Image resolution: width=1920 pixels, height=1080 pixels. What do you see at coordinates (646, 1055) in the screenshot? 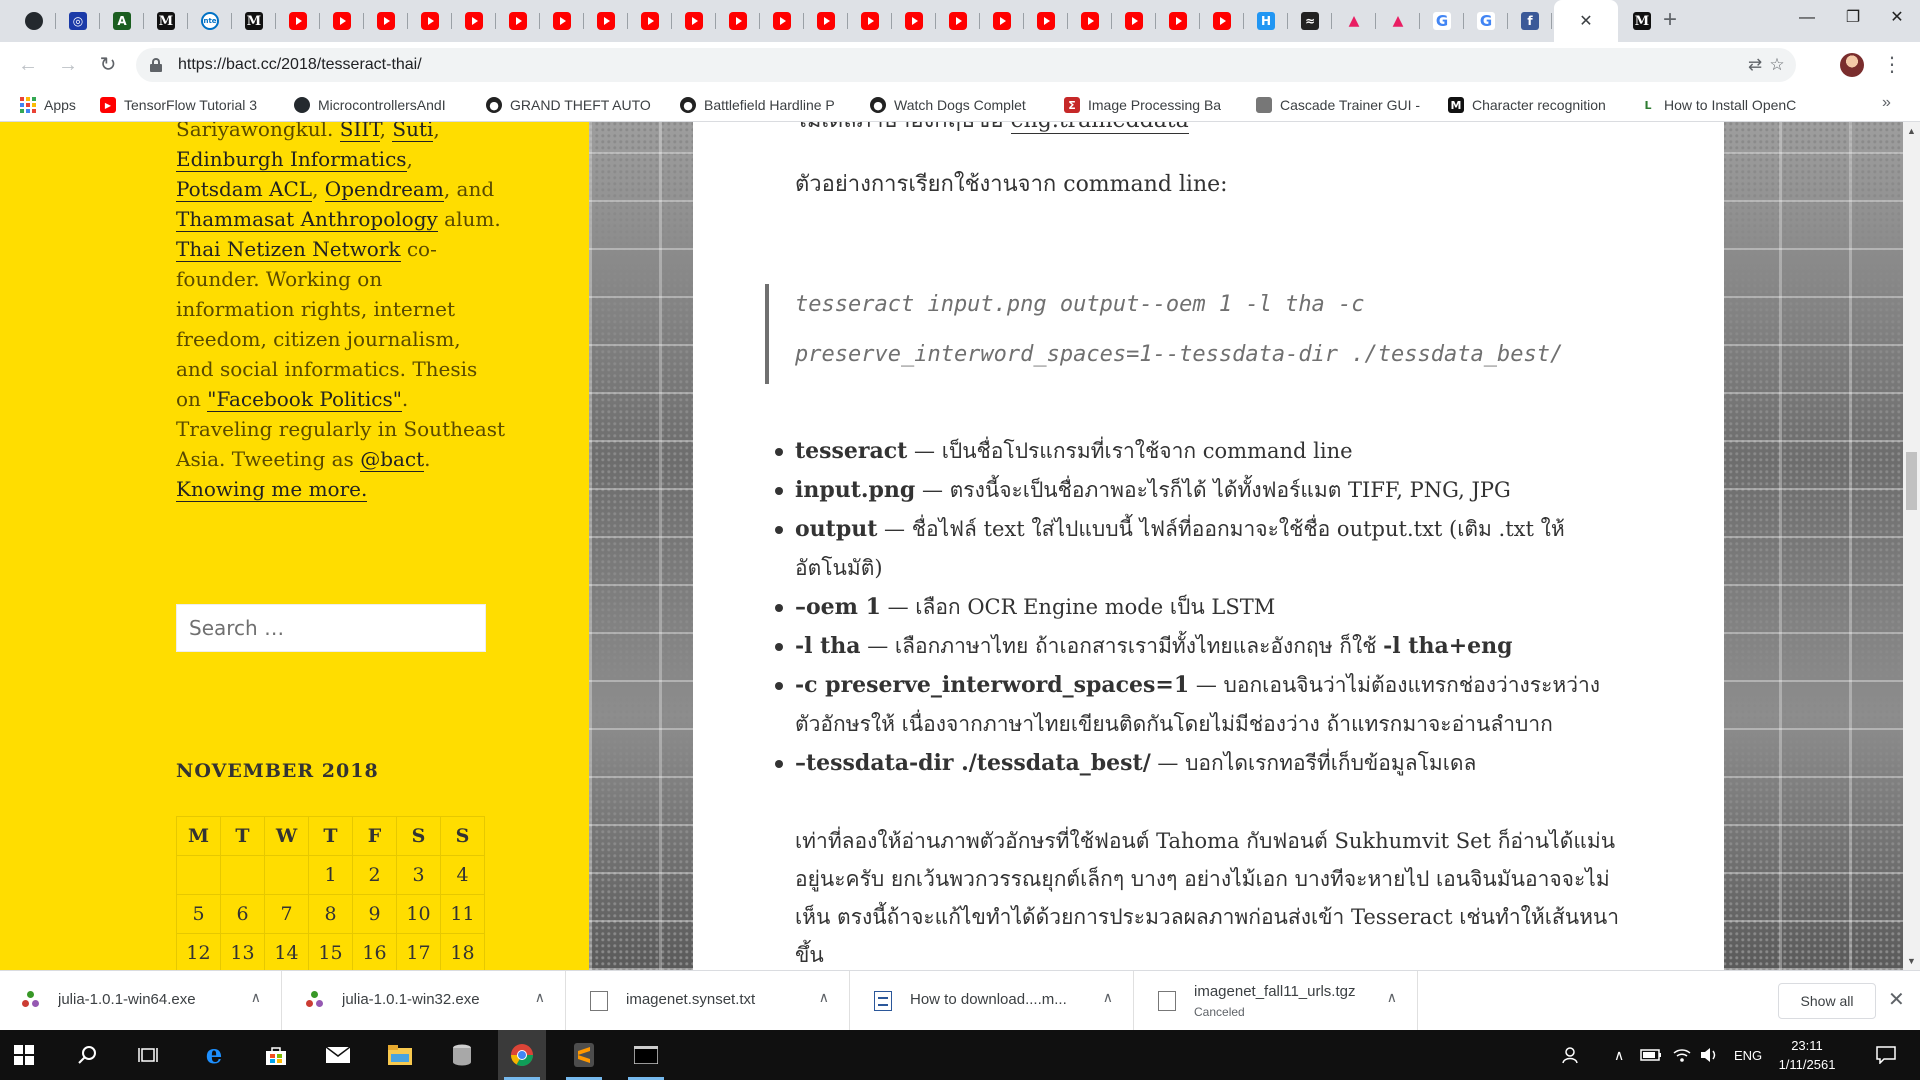
I see `terminal-icon` at bounding box center [646, 1055].